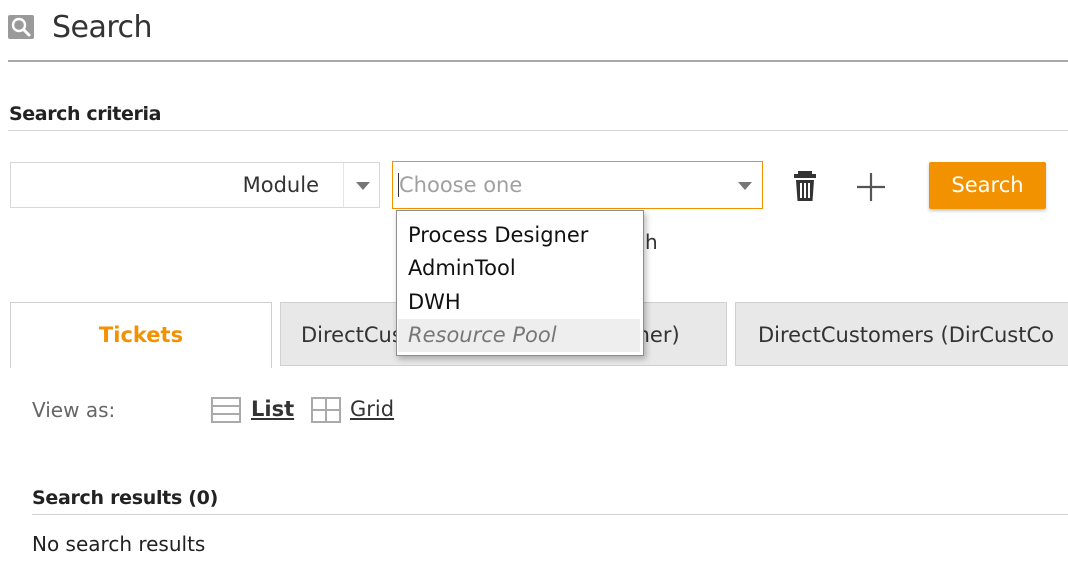 This screenshot has height=575, width=1068. I want to click on grid-view-link: Grid, so click(372, 409).